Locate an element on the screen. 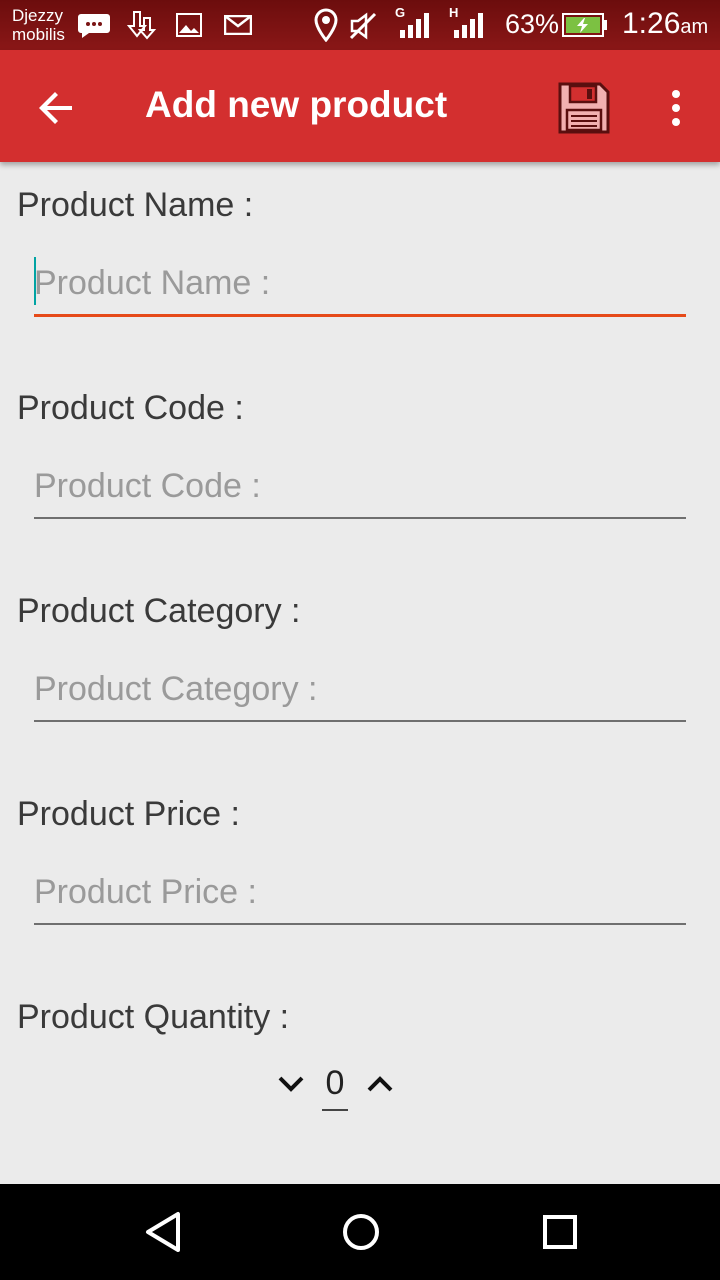  system-nav-bar is located at coordinates (360, 1232).